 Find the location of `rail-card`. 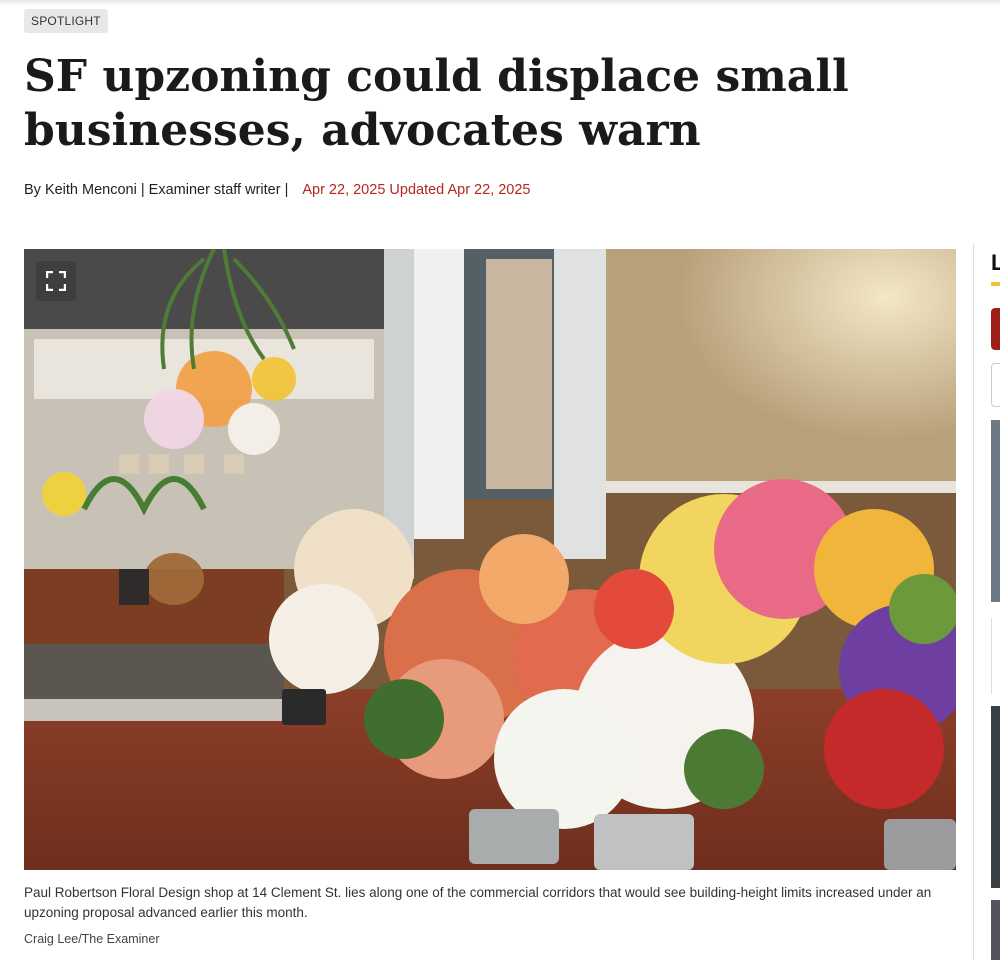

rail-card is located at coordinates (995, 656).